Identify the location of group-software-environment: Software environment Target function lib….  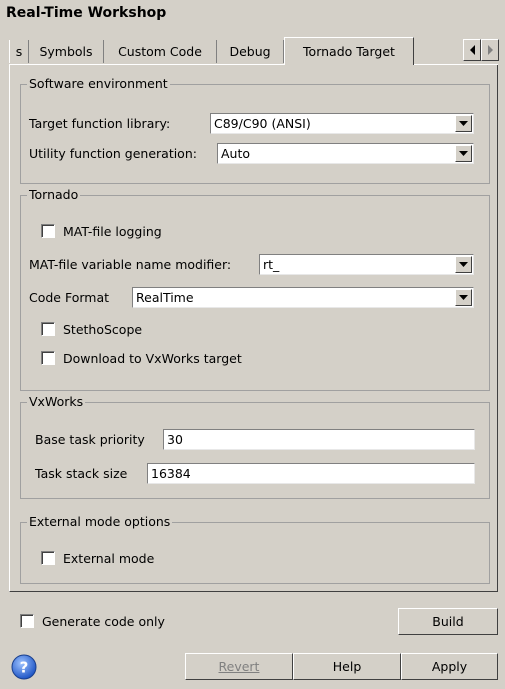
(255, 130).